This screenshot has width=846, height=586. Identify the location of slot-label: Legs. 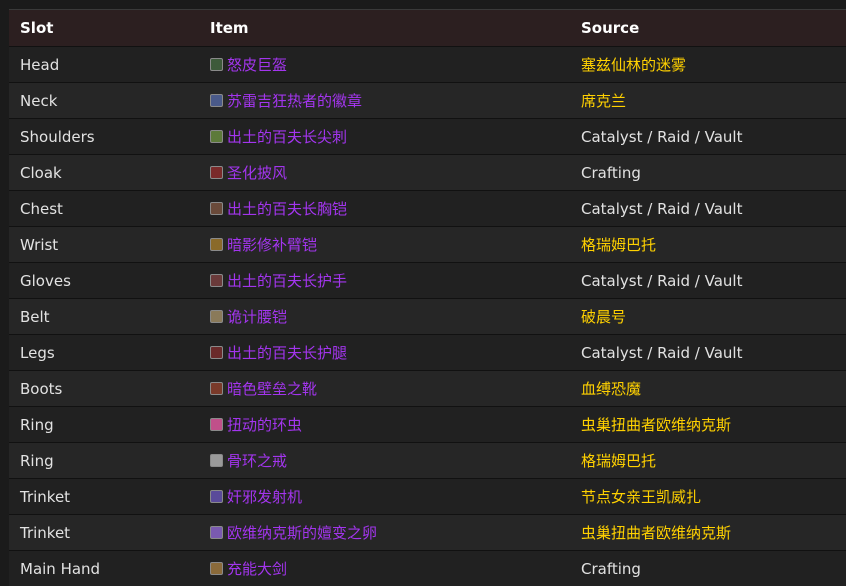
(37, 352).